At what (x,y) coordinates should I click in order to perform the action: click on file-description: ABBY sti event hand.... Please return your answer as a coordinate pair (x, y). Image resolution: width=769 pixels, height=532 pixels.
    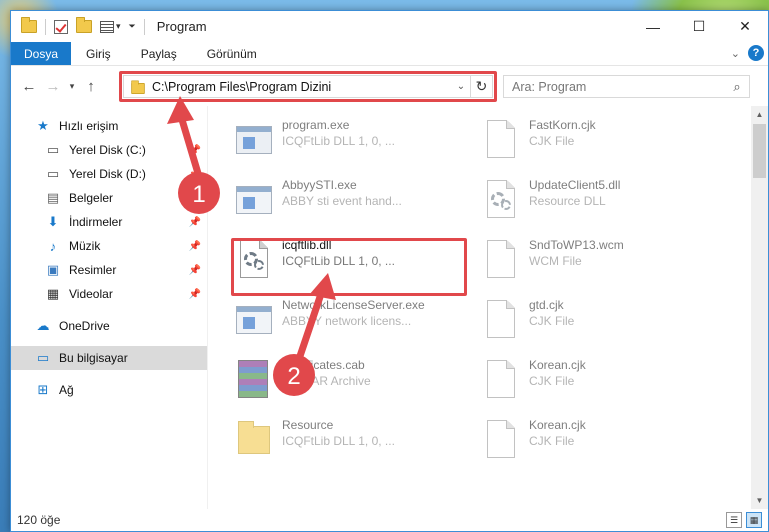
    Looking at the image, I should click on (342, 201).